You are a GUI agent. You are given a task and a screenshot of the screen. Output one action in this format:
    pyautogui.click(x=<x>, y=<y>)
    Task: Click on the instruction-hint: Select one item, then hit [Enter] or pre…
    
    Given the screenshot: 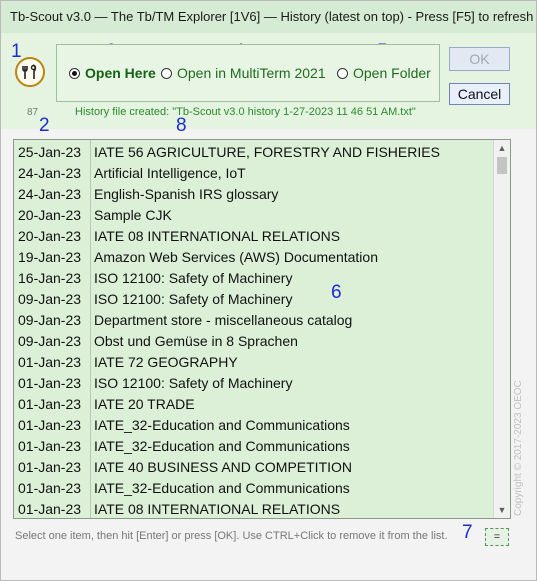 What is the action you would take?
    pyautogui.click(x=231, y=536)
    